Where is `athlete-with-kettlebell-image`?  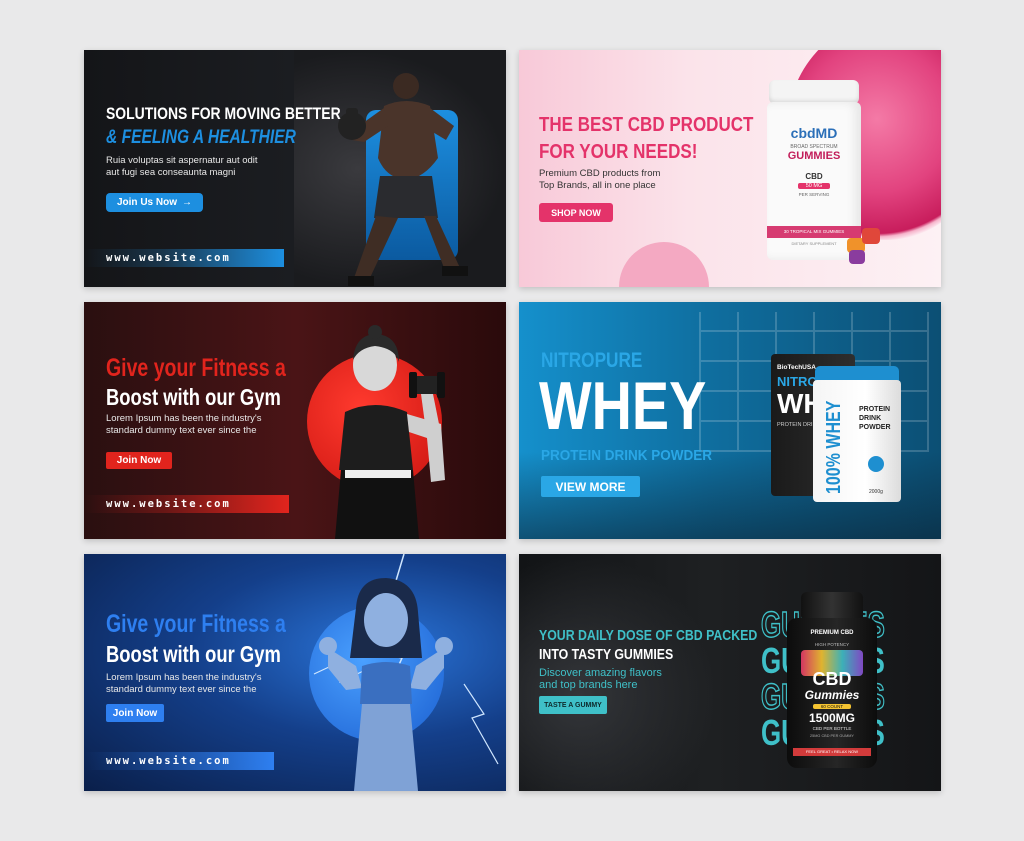 athlete-with-kettlebell-image is located at coordinates (403, 179).